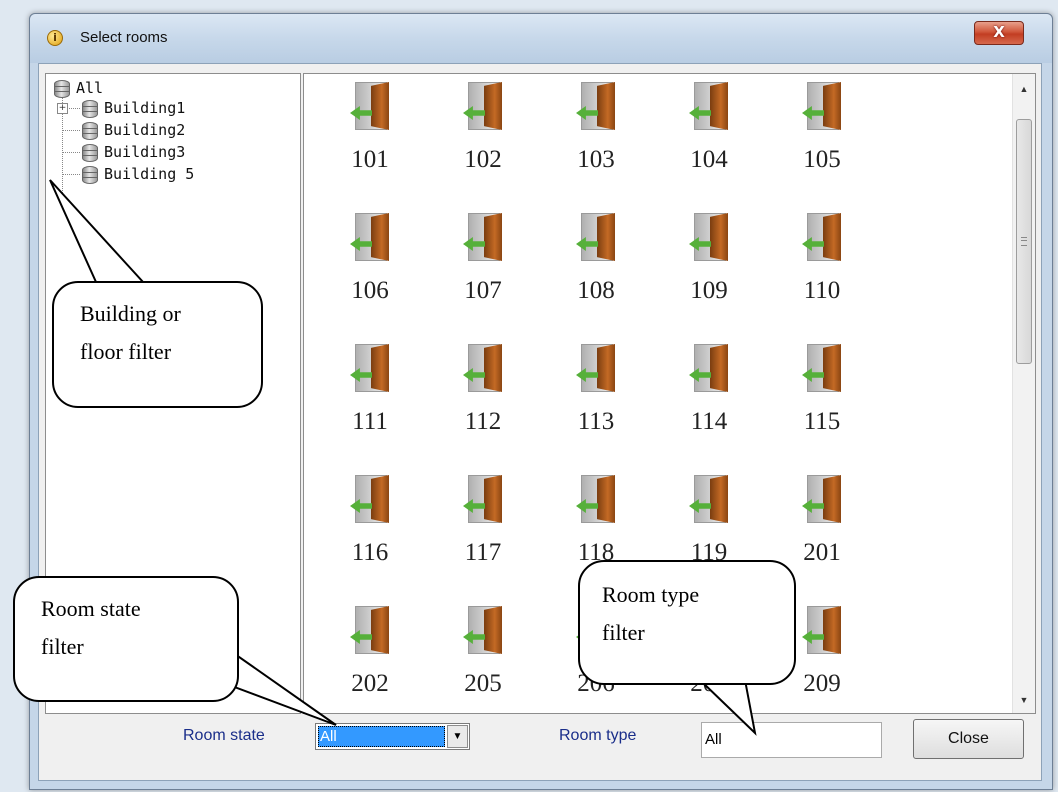 The image size is (1058, 792). I want to click on room-tile: 102, so click(483, 131).